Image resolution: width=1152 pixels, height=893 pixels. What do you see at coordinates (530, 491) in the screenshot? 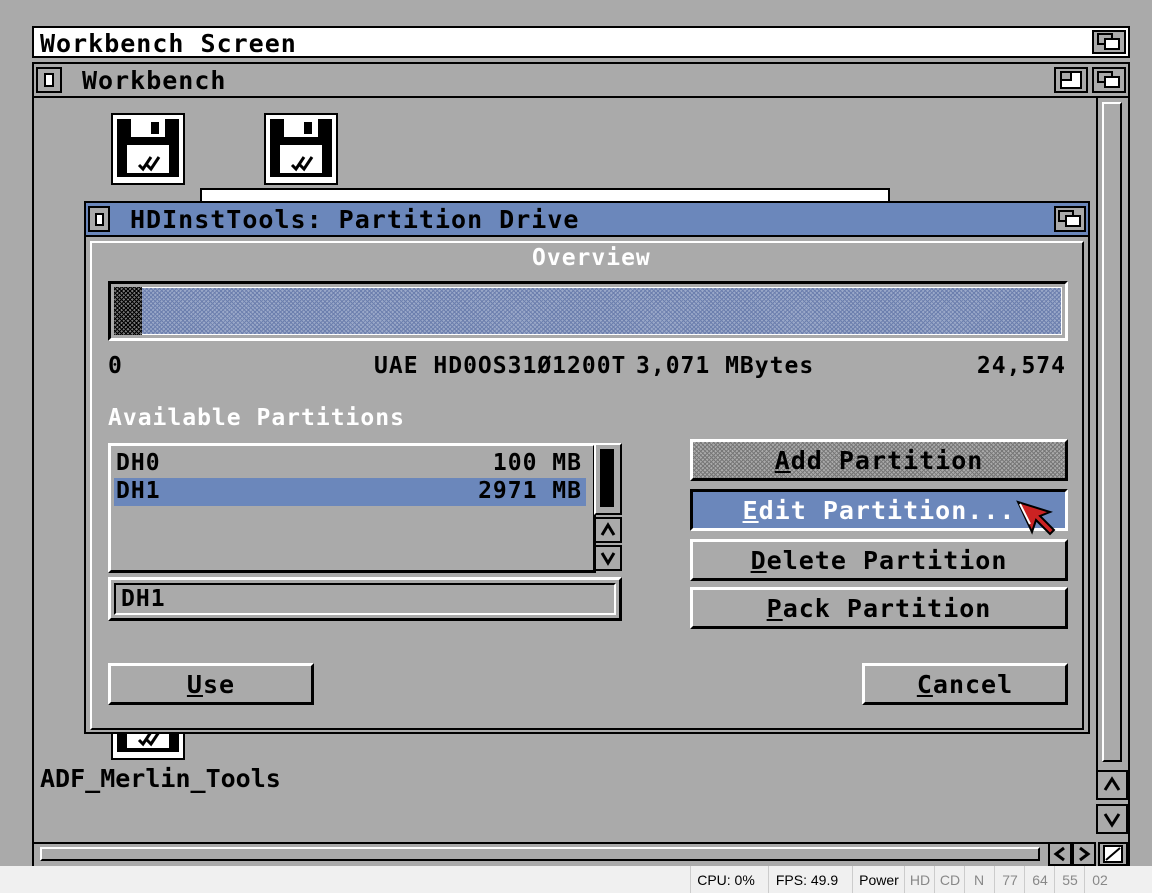
I see `partition-size: 2971 MB` at bounding box center [530, 491].